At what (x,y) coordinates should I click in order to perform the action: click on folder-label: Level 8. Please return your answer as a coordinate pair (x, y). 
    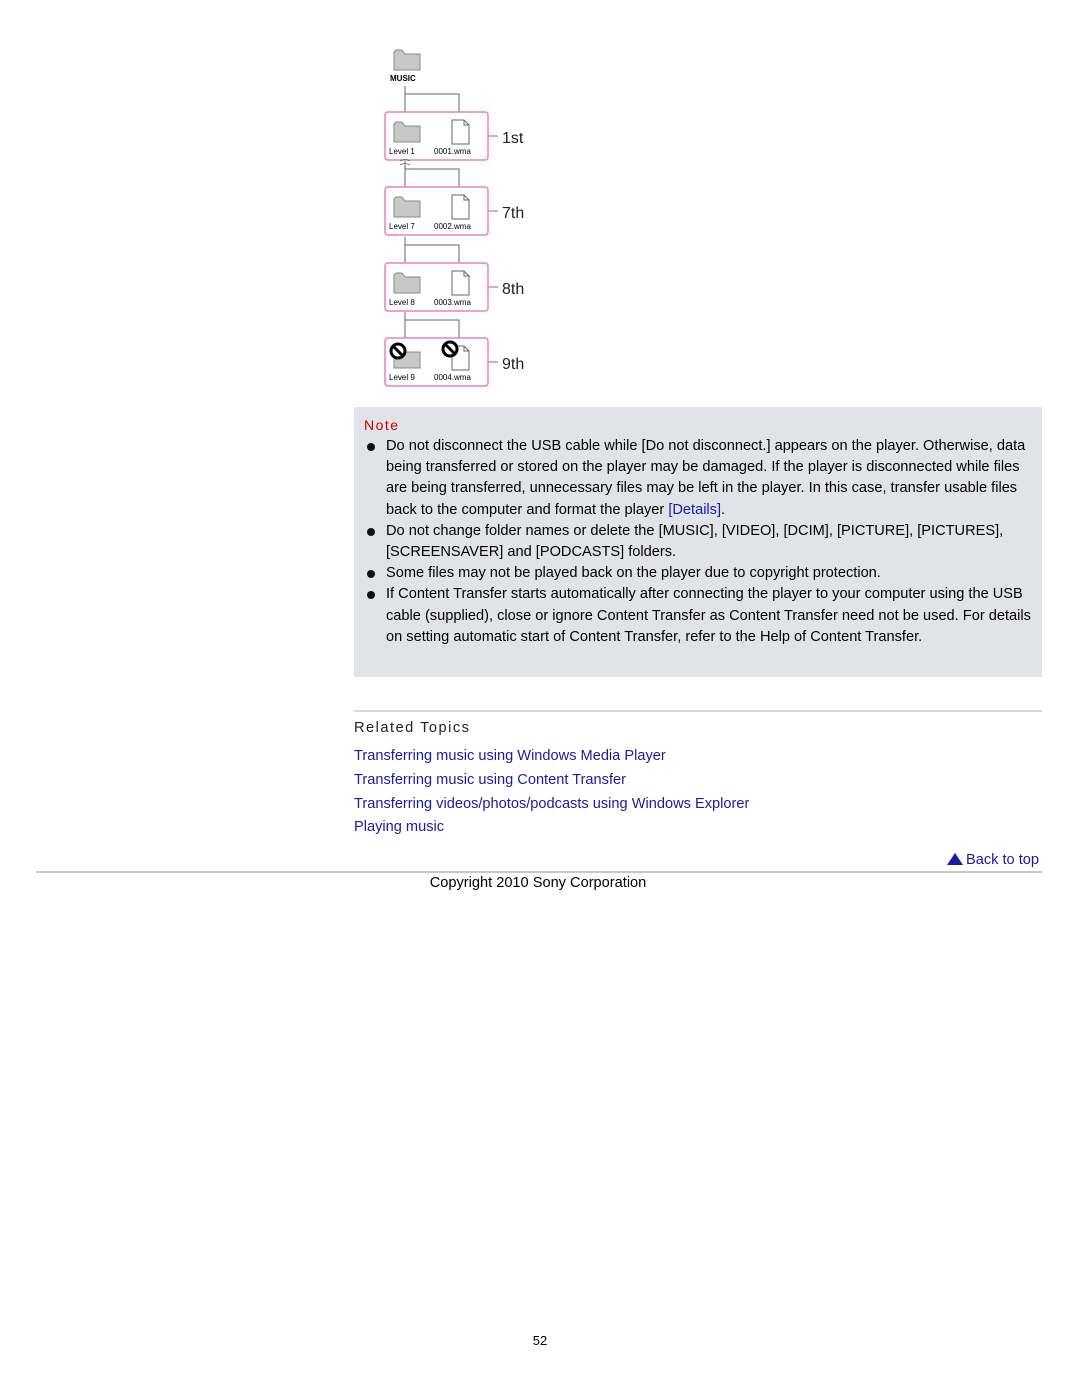
    Looking at the image, I should click on (402, 302).